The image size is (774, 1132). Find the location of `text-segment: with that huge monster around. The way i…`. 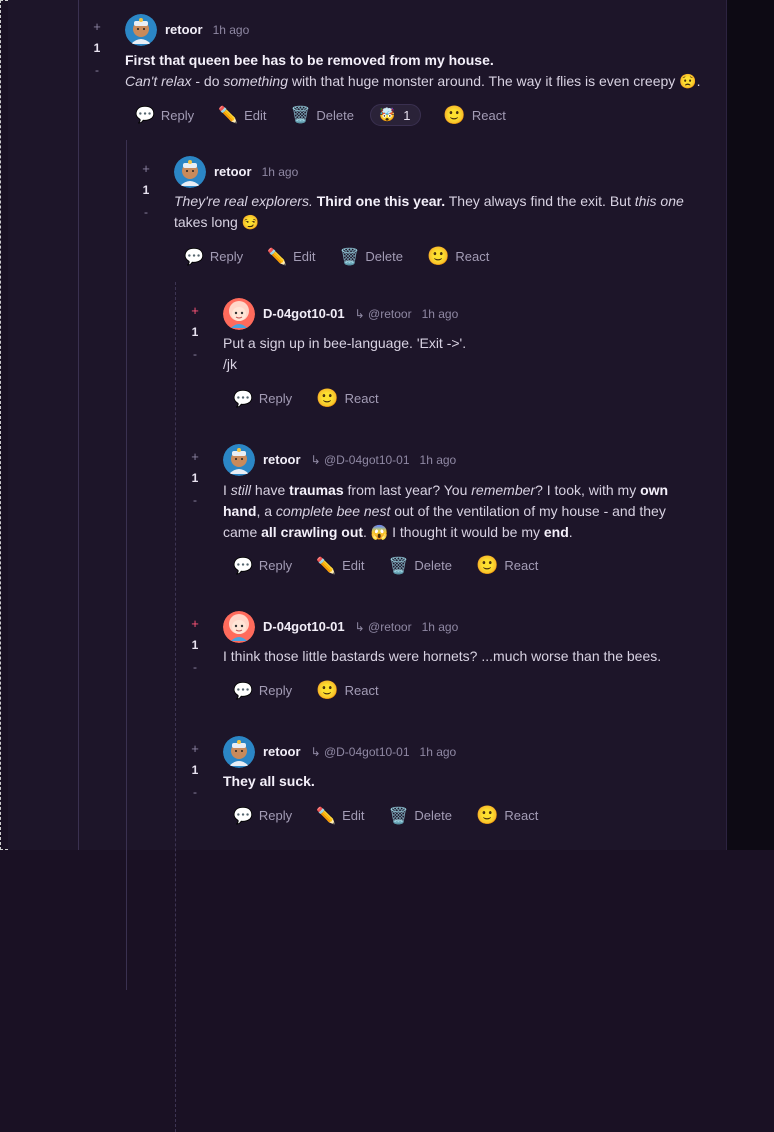

text-segment: with that huge monster around. The way i… is located at coordinates (494, 81).